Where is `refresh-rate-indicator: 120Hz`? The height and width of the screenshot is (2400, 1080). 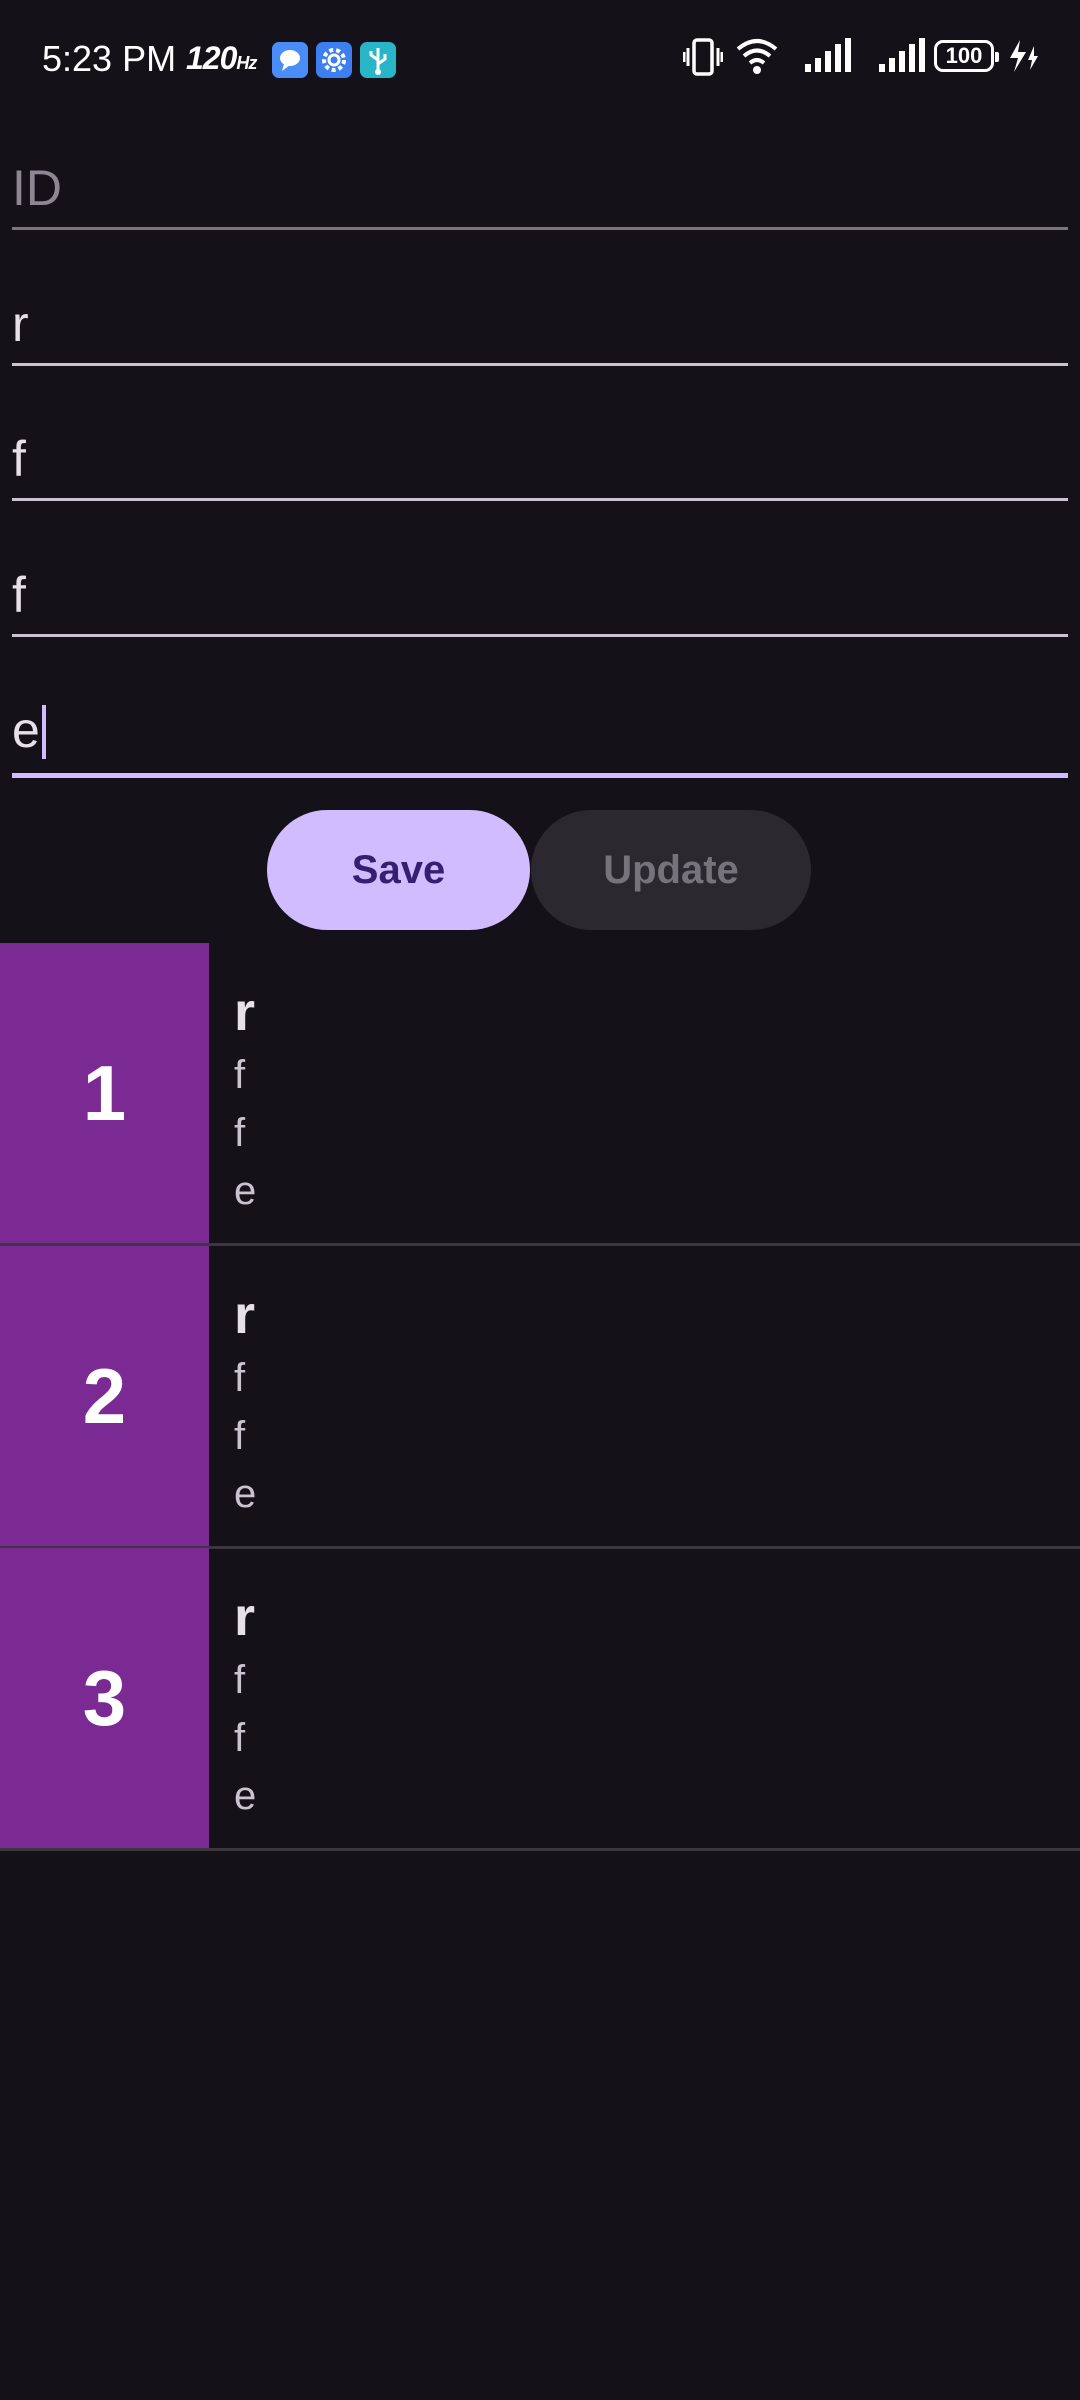
refresh-rate-indicator: 120Hz is located at coordinates (221, 58).